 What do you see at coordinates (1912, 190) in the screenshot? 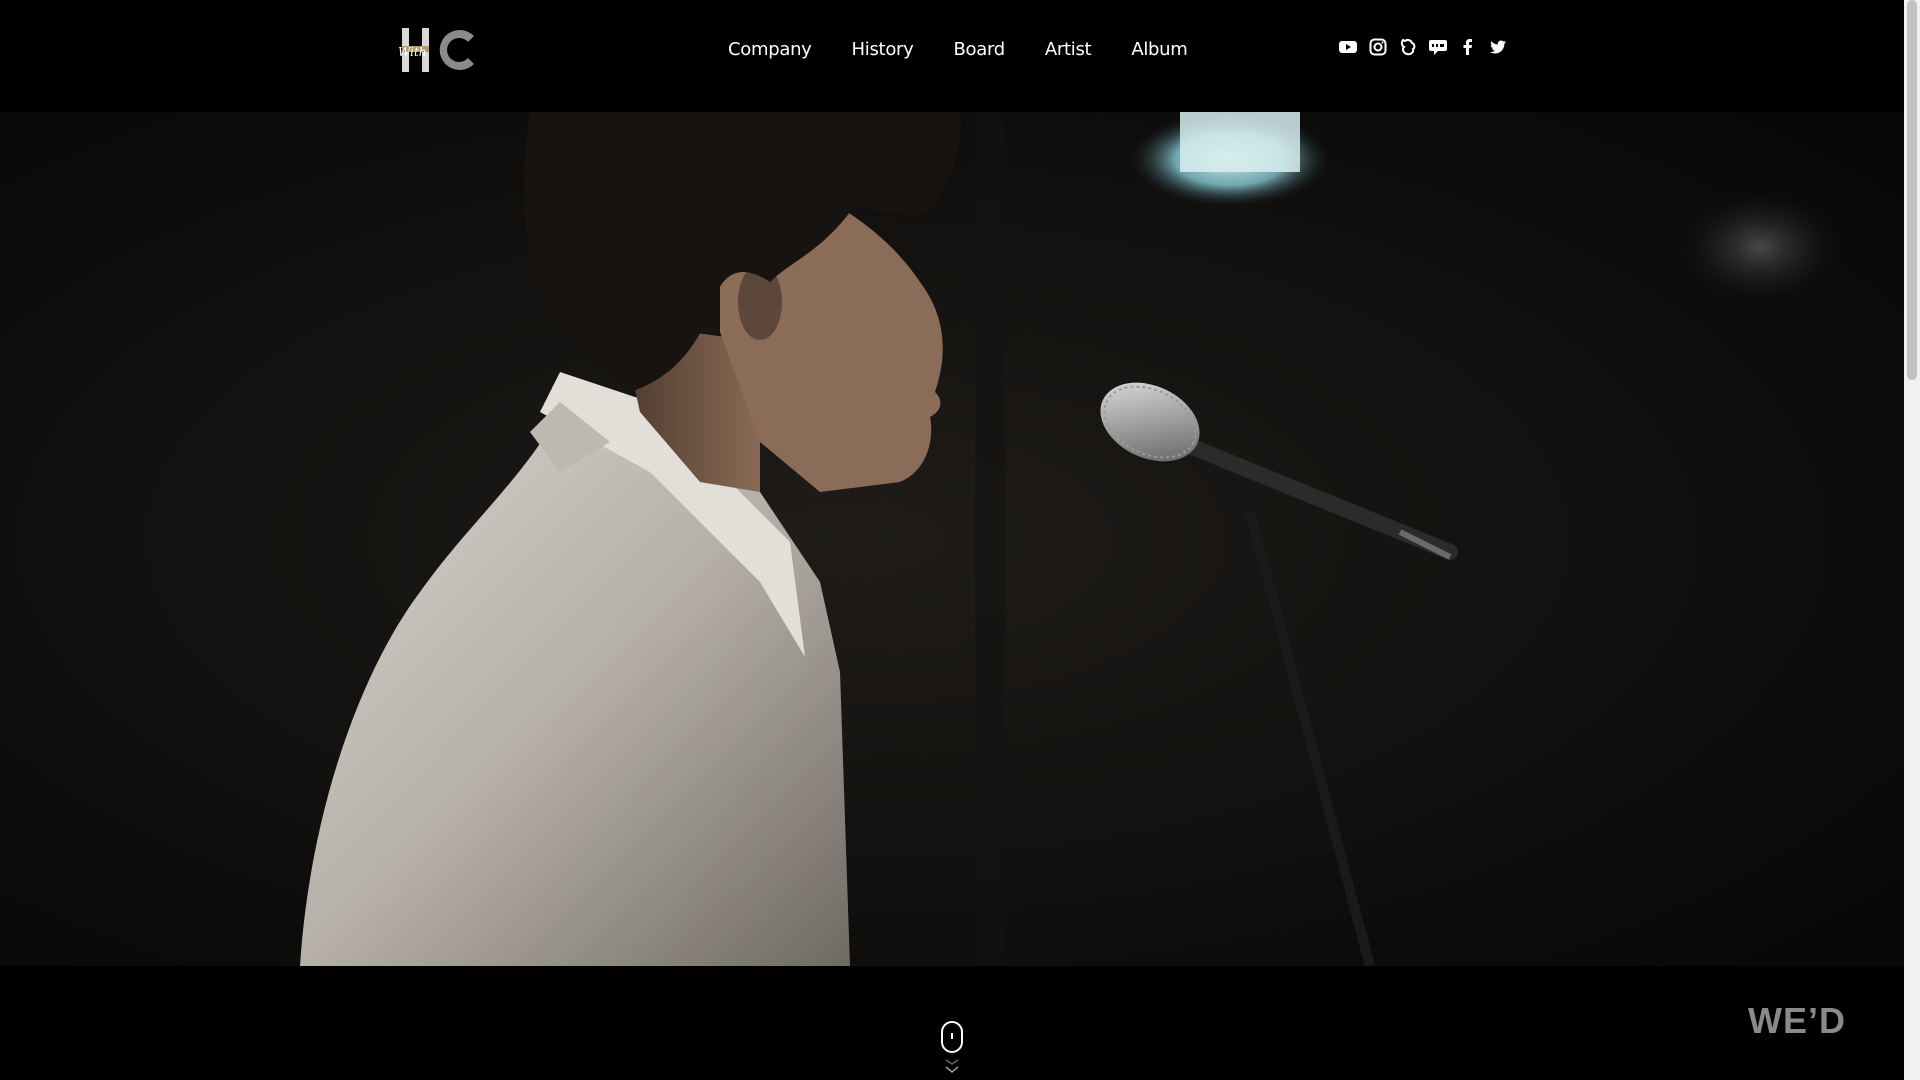
I see `scrollbar-thumb` at bounding box center [1912, 190].